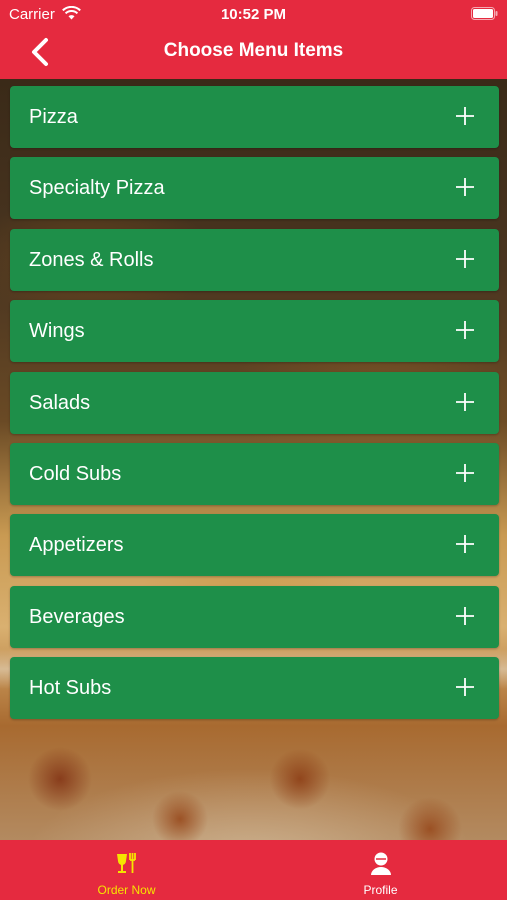  What do you see at coordinates (253, 50) in the screenshot?
I see `page-title: Choose Menu Items` at bounding box center [253, 50].